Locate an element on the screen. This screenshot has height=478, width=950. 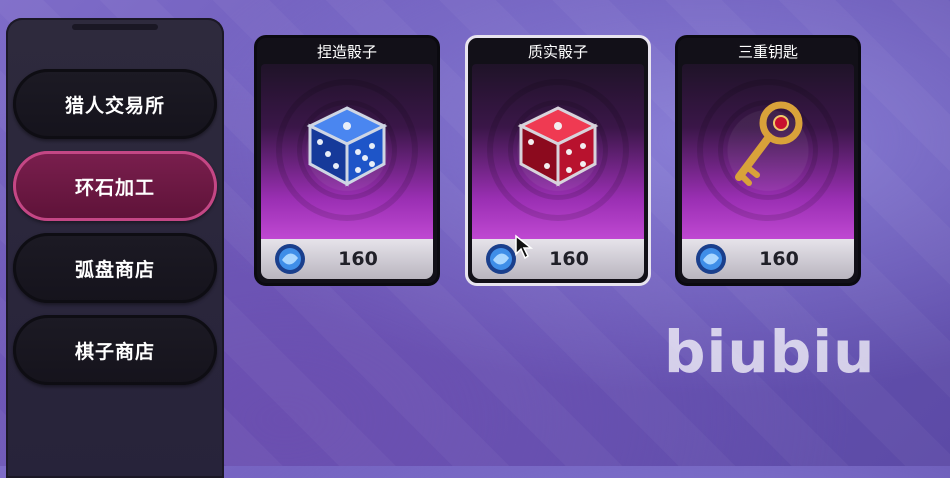
sidebar-item-label: 棋子商店 is located at coordinates (114, 351).